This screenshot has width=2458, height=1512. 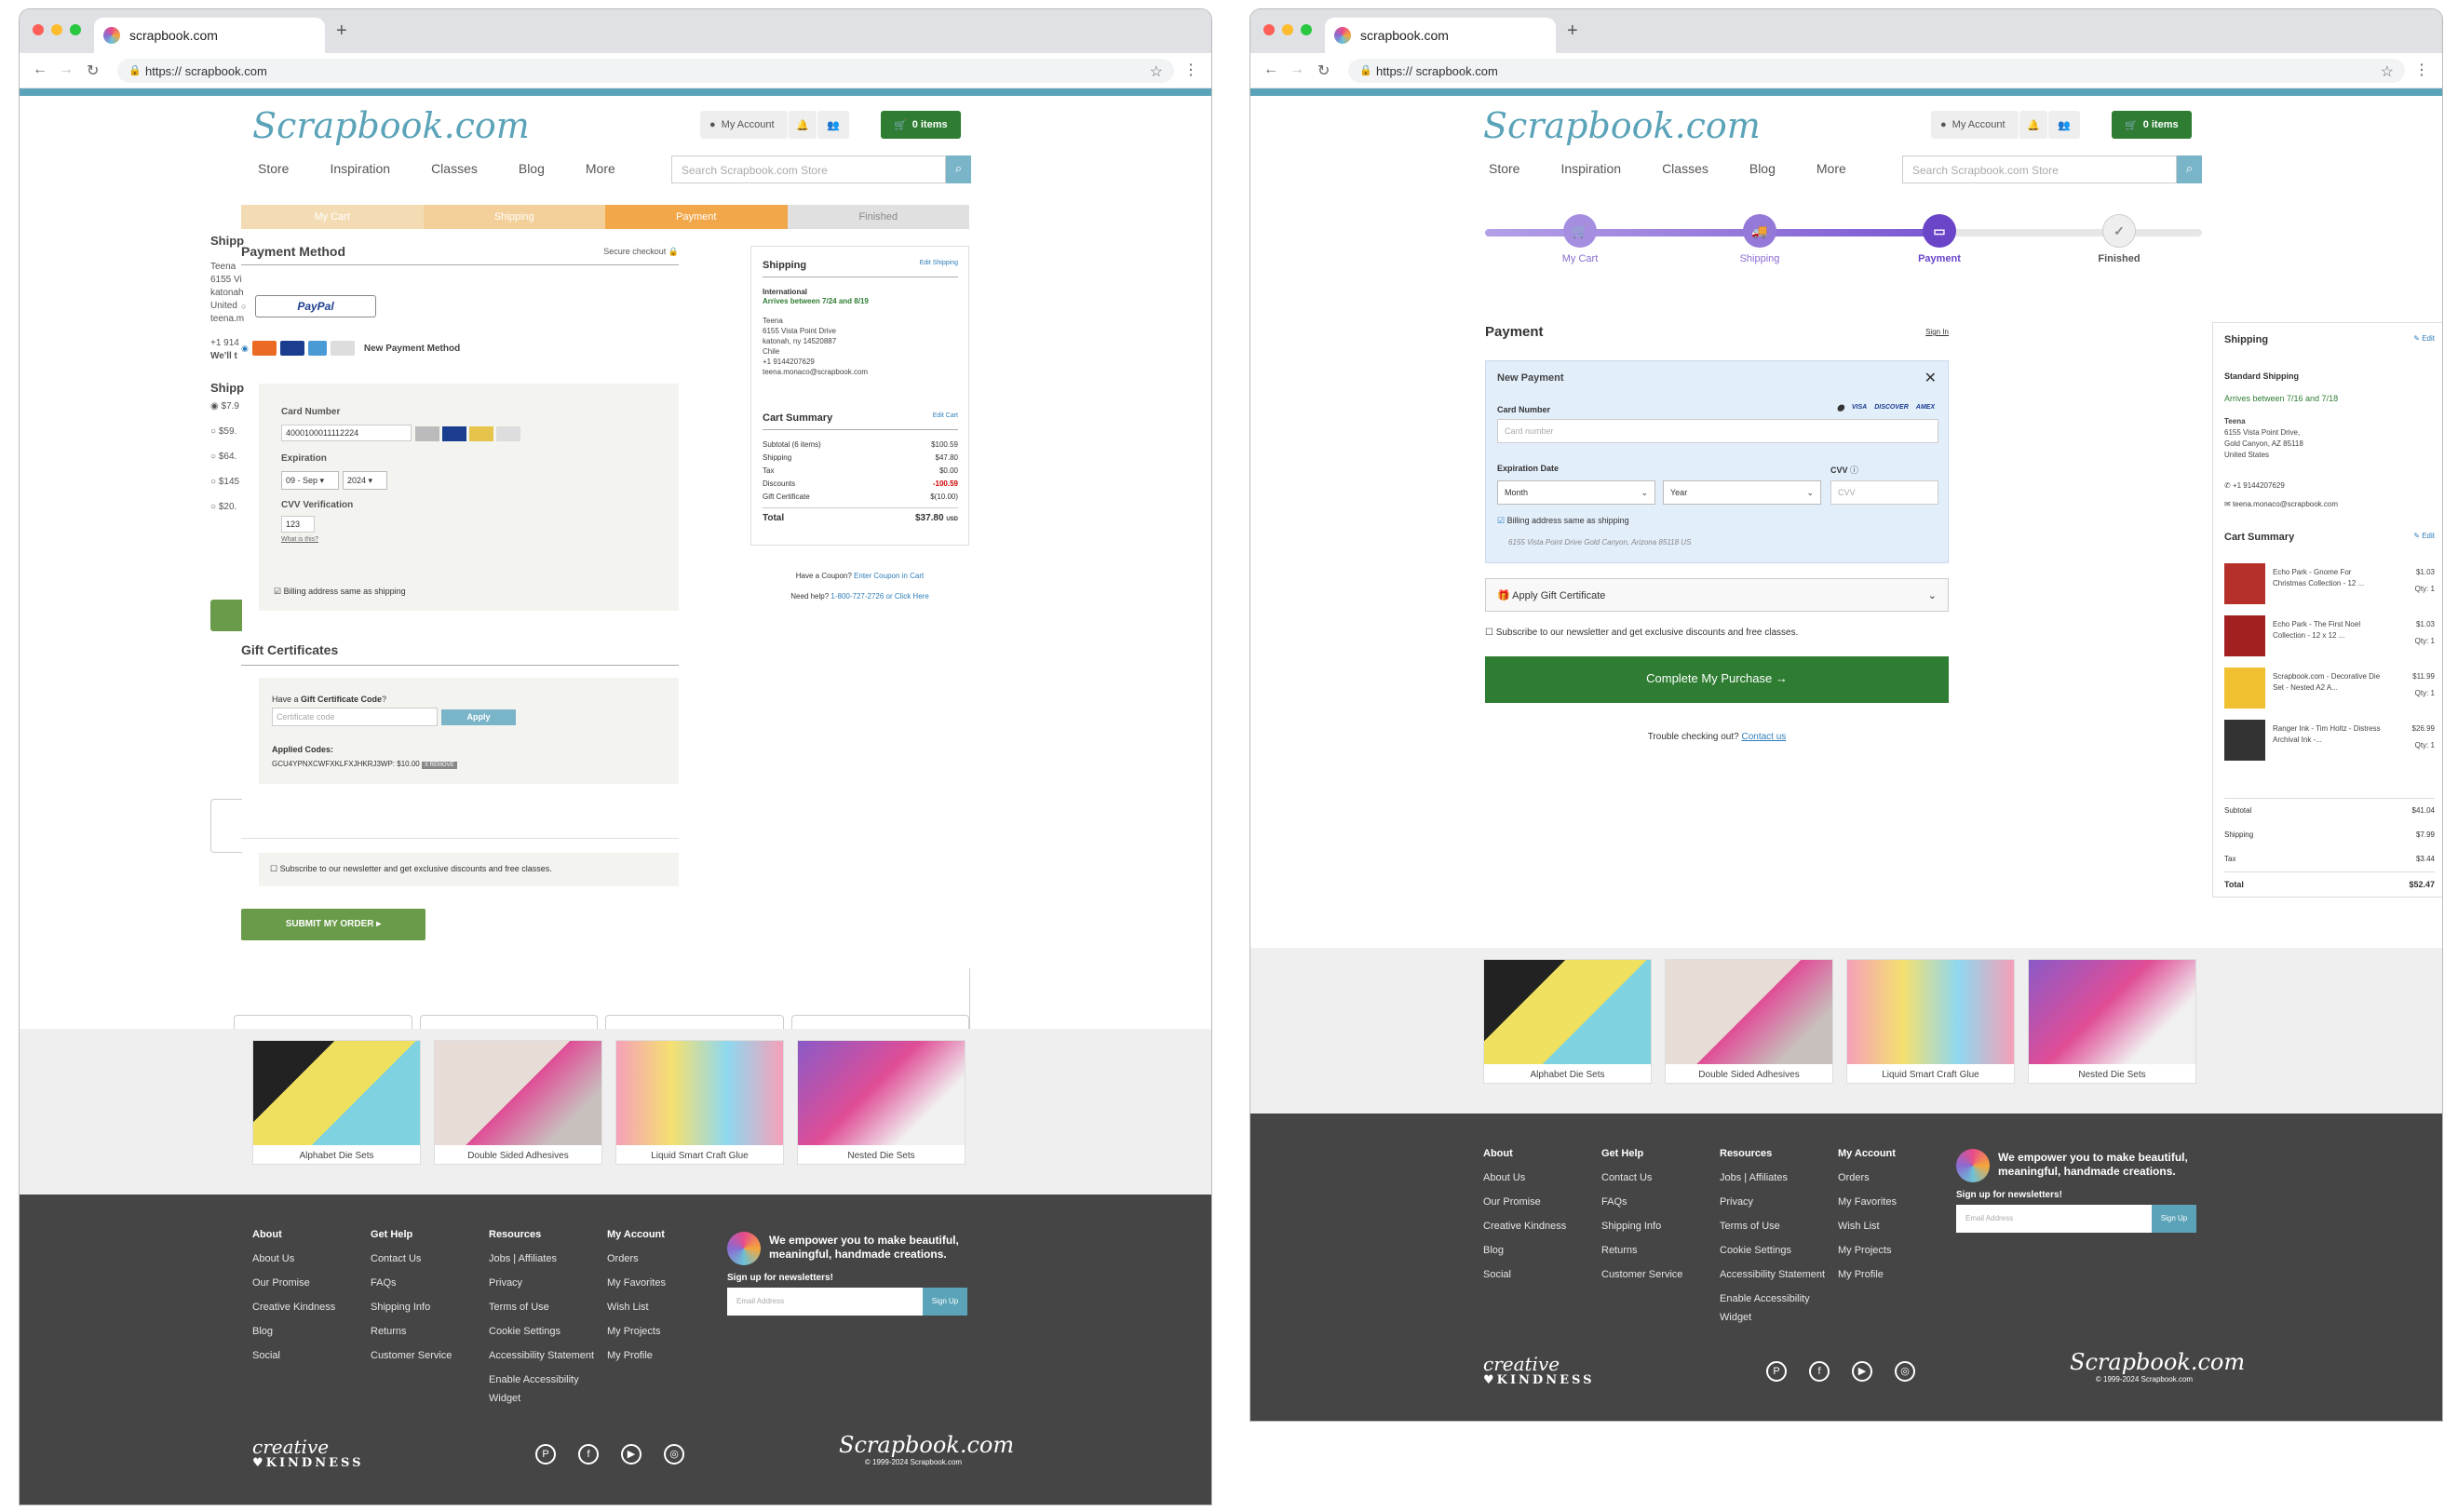 I want to click on whats-this-link: What is this?, so click(x=299, y=540).